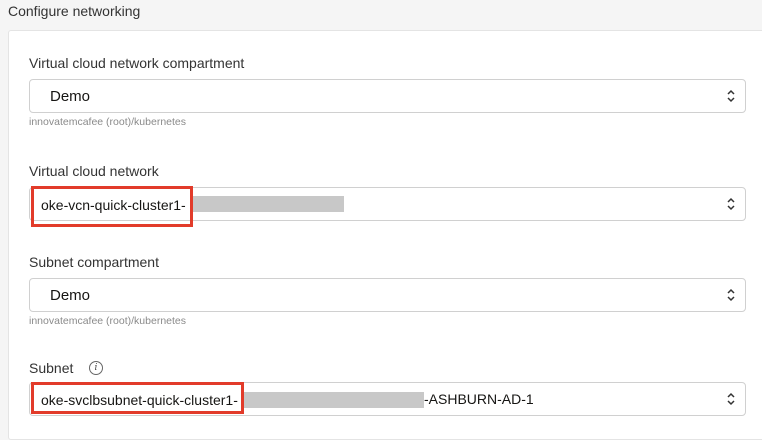 Image resolution: width=762 pixels, height=440 pixels. What do you see at coordinates (137, 63) in the screenshot?
I see `vcn-compartment-label: Virtual cloud network compartment` at bounding box center [137, 63].